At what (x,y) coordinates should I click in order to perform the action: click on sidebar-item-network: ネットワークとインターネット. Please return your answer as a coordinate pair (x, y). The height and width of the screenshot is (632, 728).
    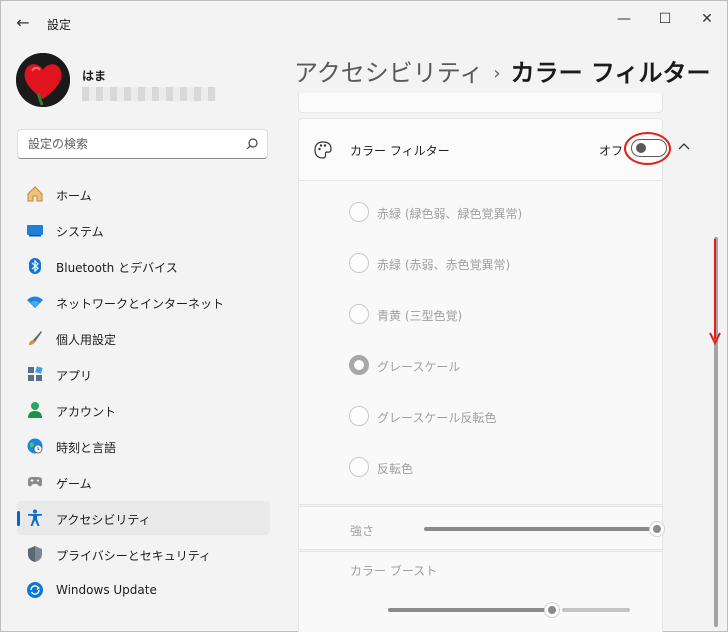
    Looking at the image, I should click on (143, 302).